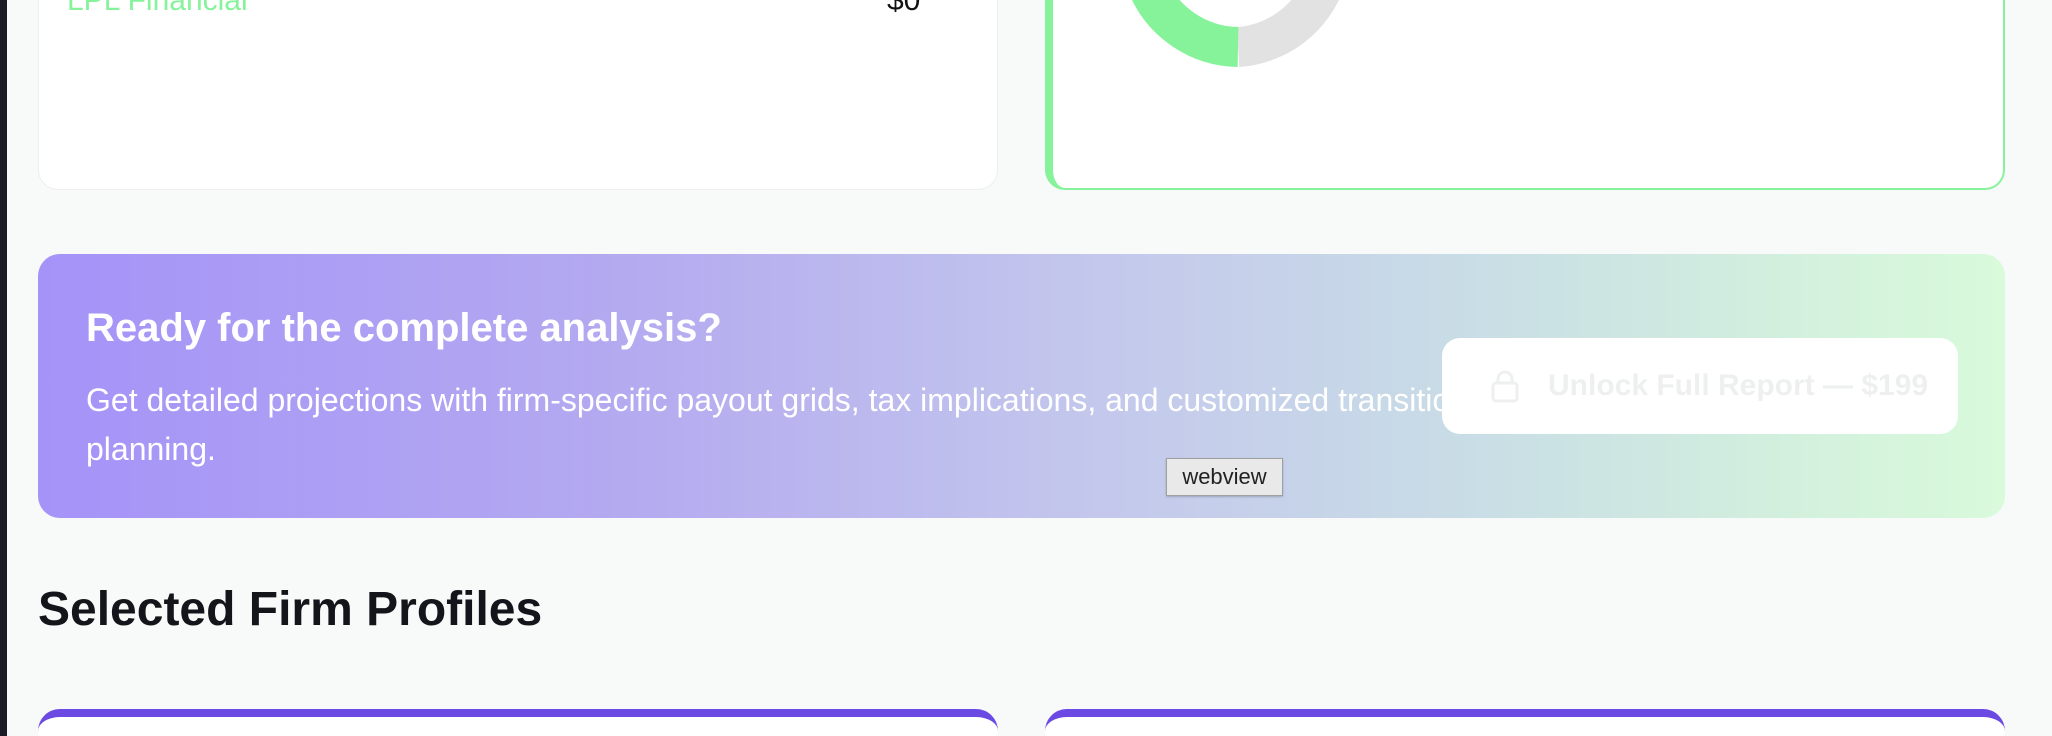  Describe the element at coordinates (518, 95) in the screenshot. I see `firm-comparison-card` at that location.